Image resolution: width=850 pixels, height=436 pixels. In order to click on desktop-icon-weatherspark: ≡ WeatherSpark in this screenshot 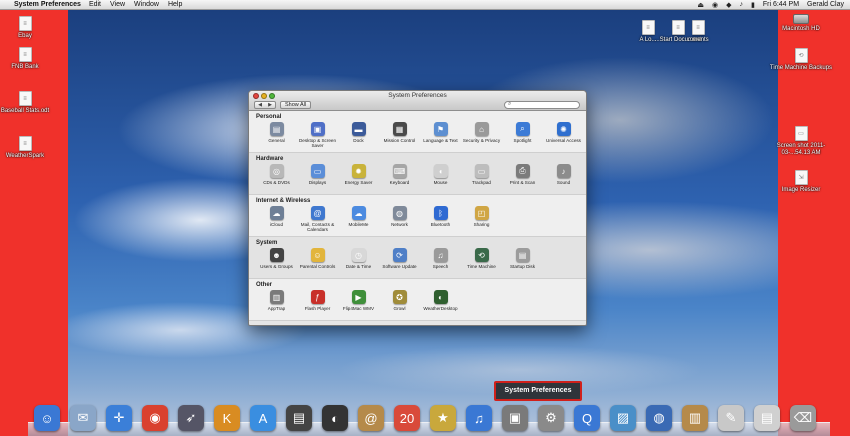, I will do `click(29, 148)`.